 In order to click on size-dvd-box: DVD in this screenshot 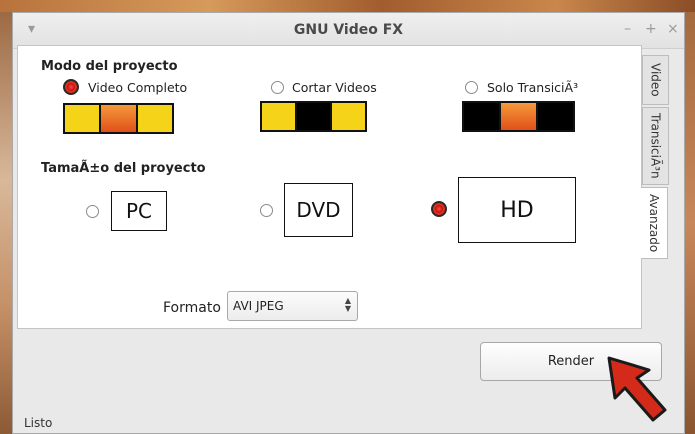, I will do `click(318, 210)`.